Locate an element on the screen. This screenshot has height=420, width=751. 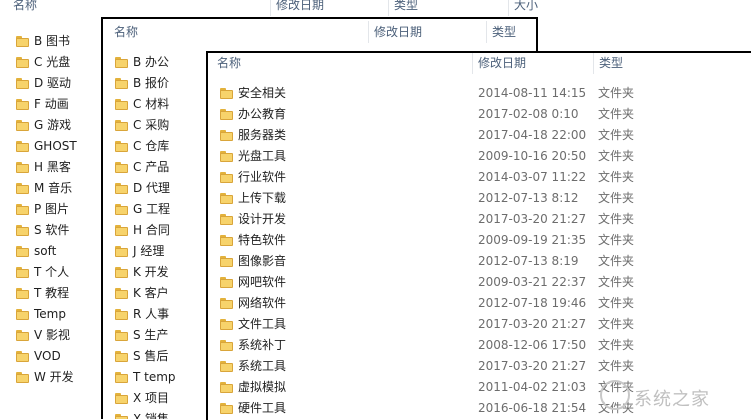
folder-name: C 材料 is located at coordinates (151, 104).